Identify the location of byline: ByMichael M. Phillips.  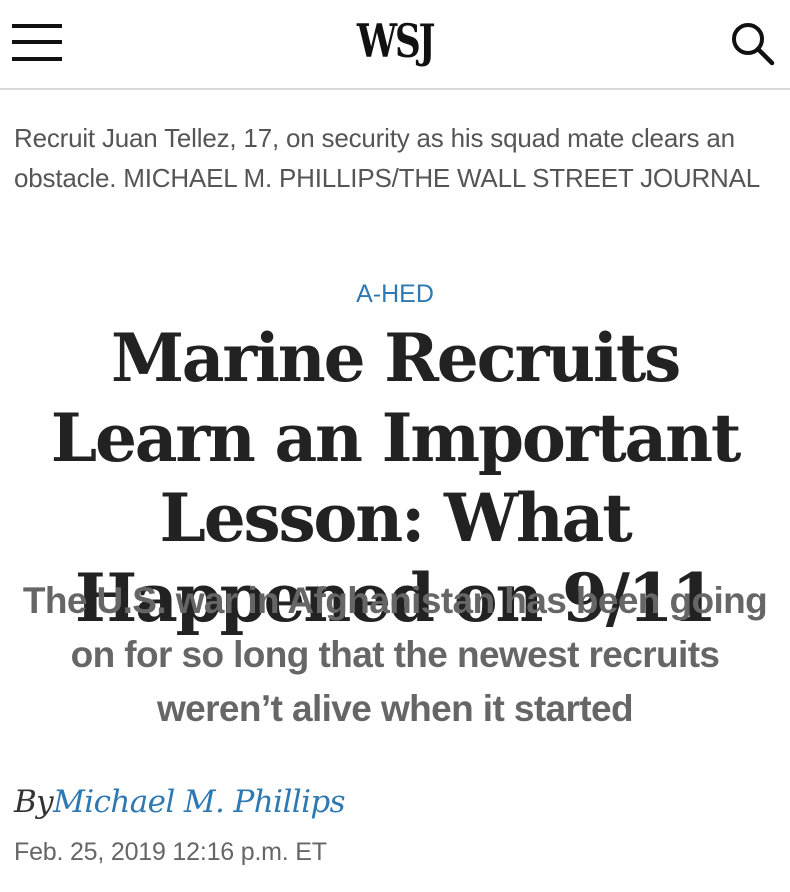
(180, 802).